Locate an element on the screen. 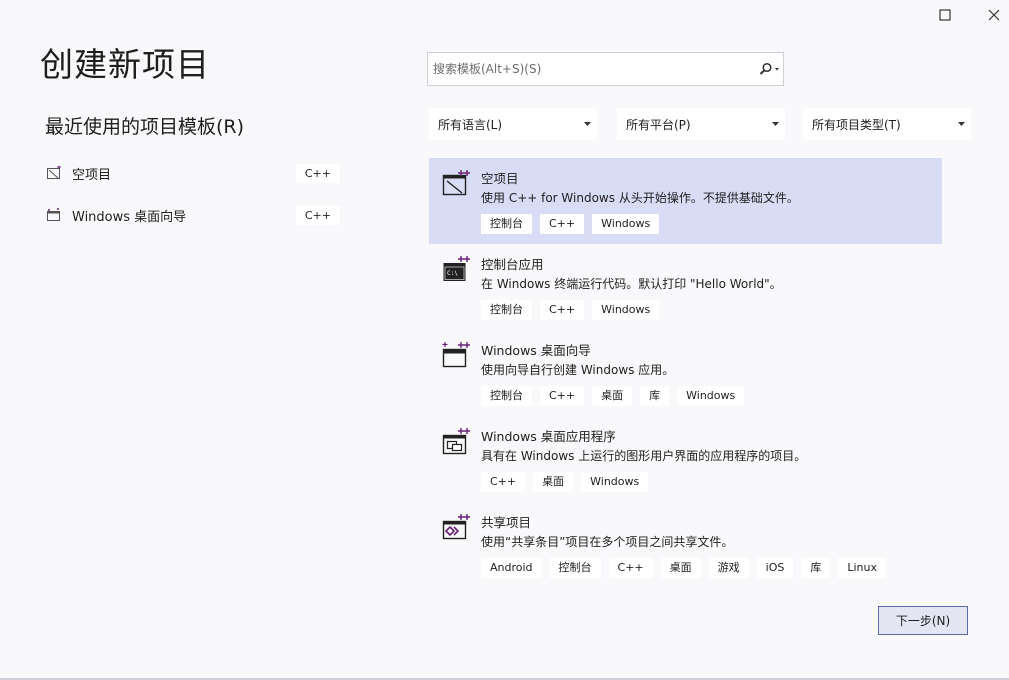  template-tags: 控制台 C++ 桌面 库 Windows is located at coordinates (613, 396).